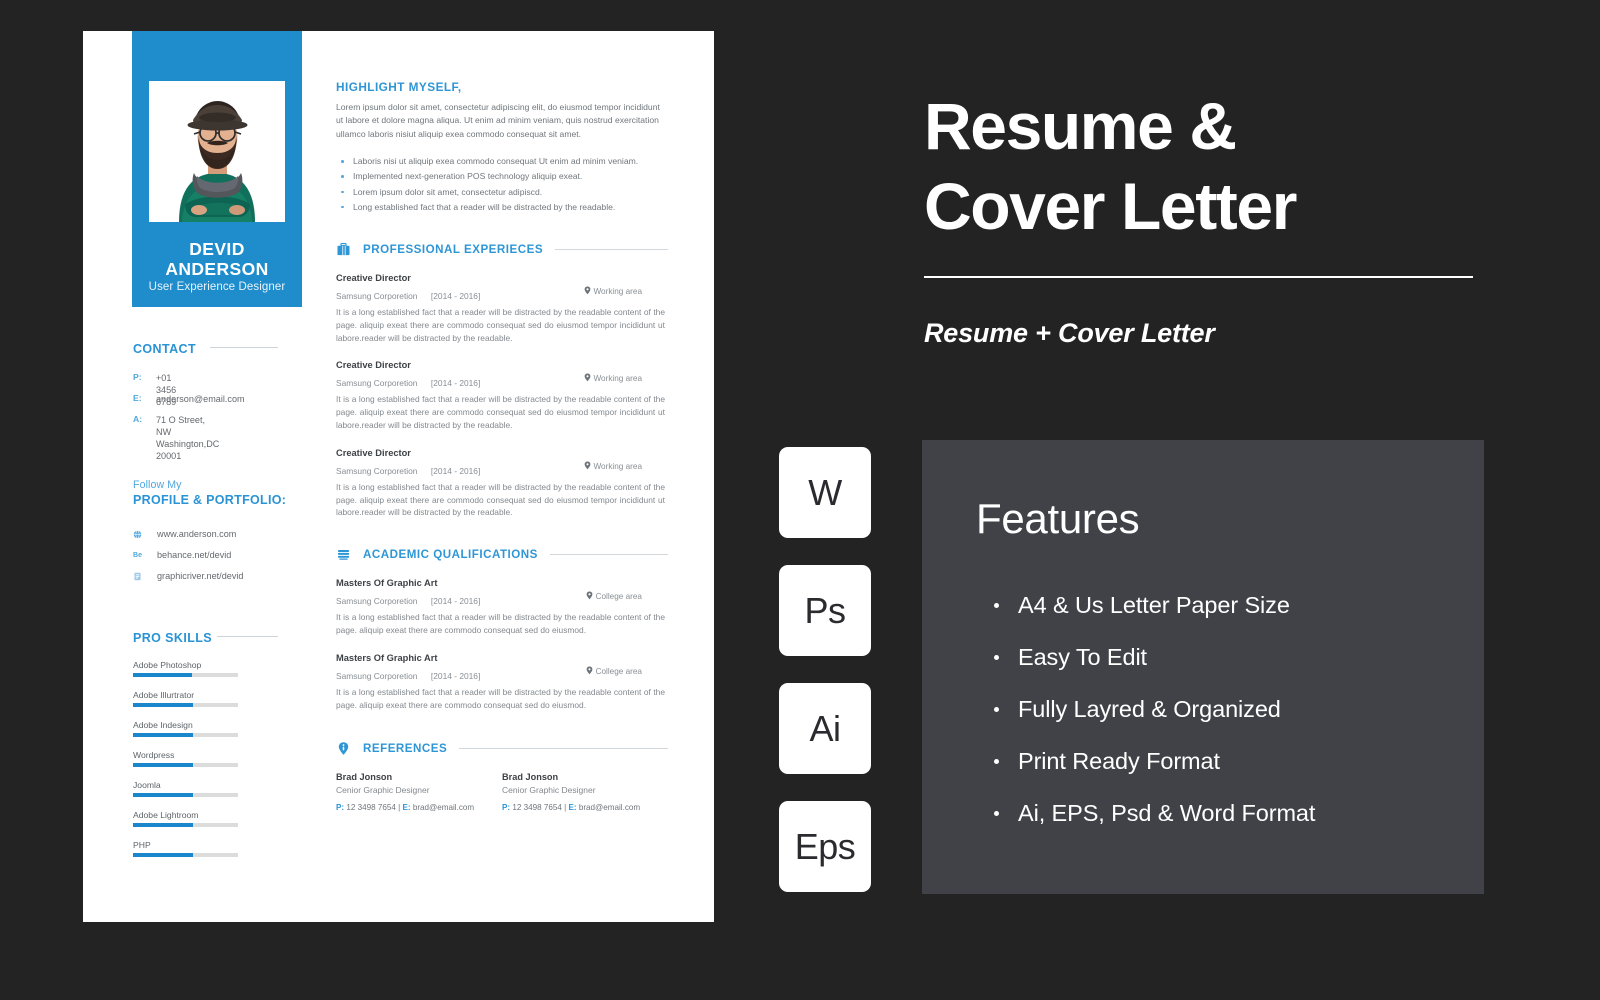 The height and width of the screenshot is (1000, 1600). Describe the element at coordinates (244, 347) in the screenshot. I see `contact-divider` at that location.